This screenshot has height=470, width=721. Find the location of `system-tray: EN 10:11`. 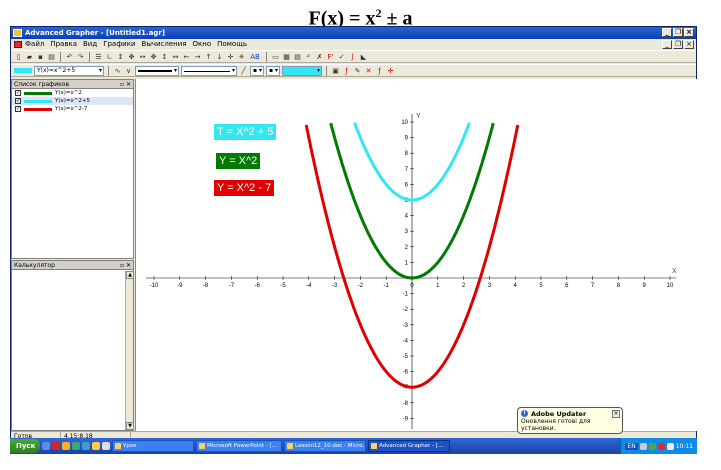

system-tray: EN 10:11 is located at coordinates (658, 446).